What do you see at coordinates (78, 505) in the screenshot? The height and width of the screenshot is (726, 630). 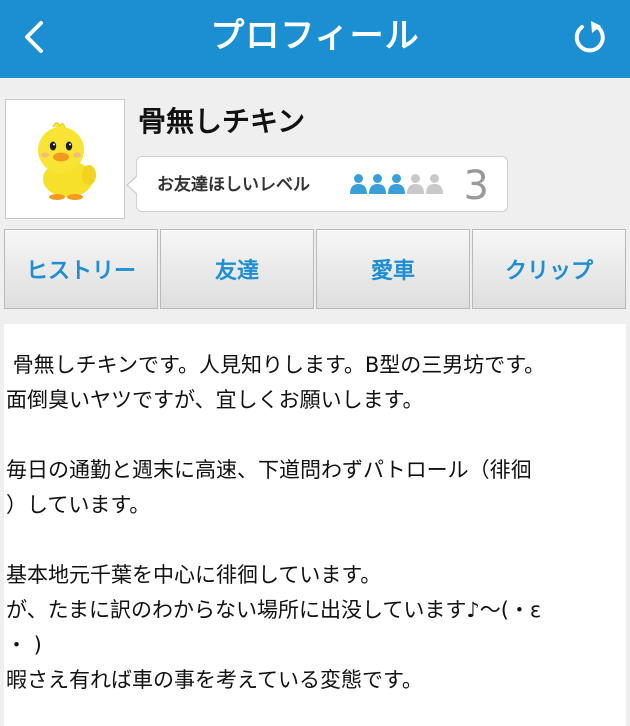 I see `bio-line: ）しています。` at bounding box center [78, 505].